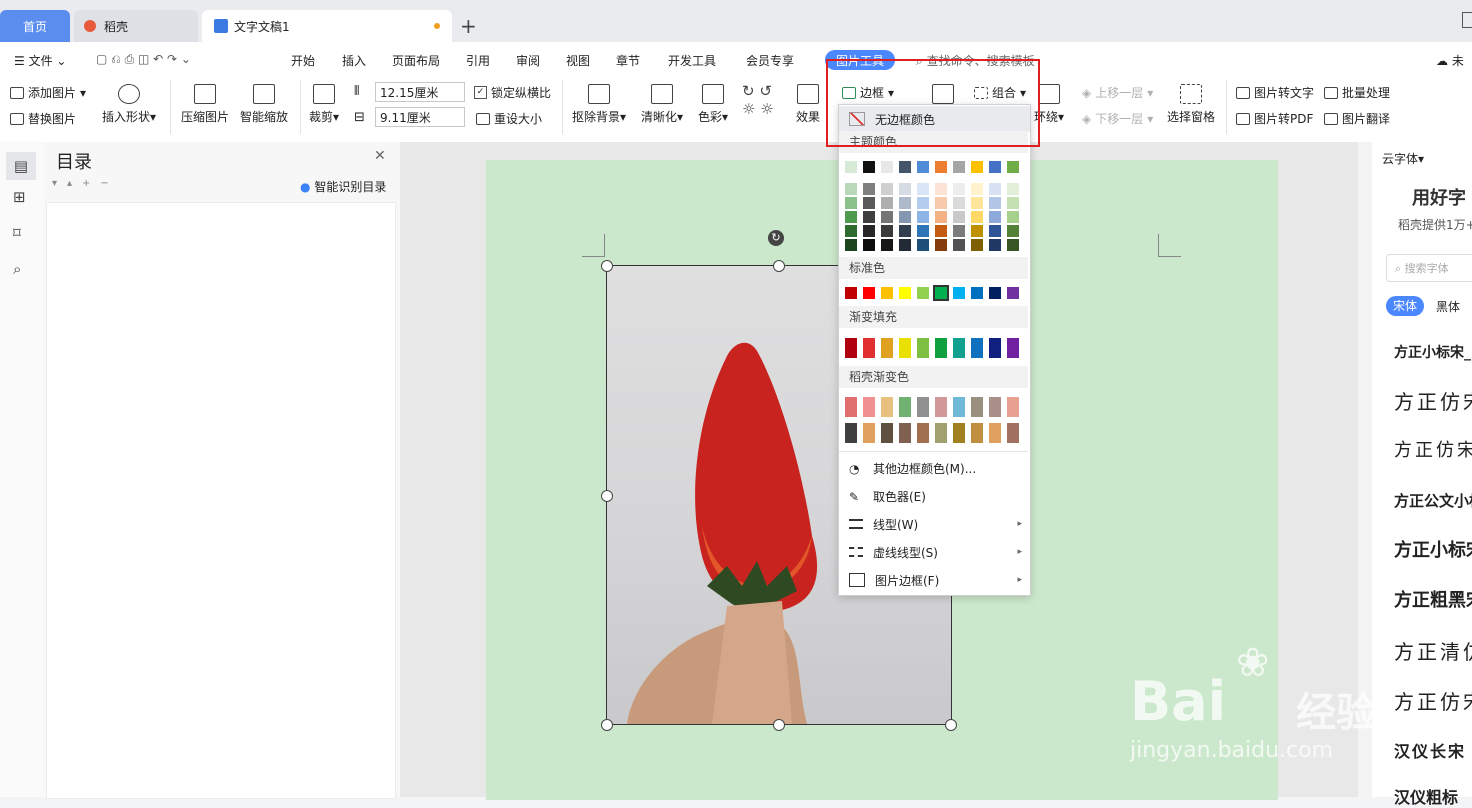  I want to click on width-input: 12.15厘米, so click(420, 92).